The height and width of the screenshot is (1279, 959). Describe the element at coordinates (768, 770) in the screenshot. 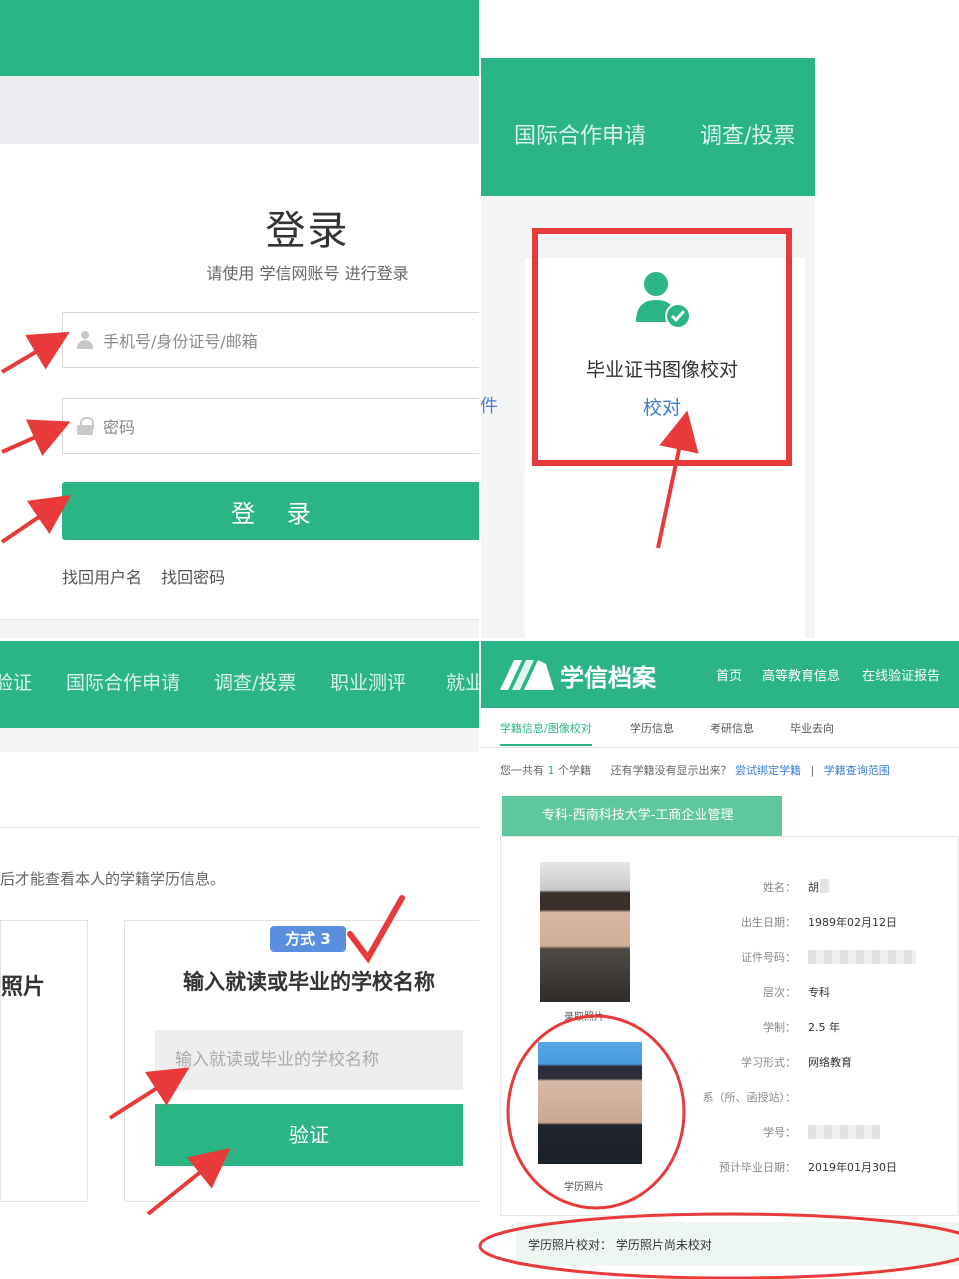

I see `bind-record-link: 尝试绑定学籍` at that location.